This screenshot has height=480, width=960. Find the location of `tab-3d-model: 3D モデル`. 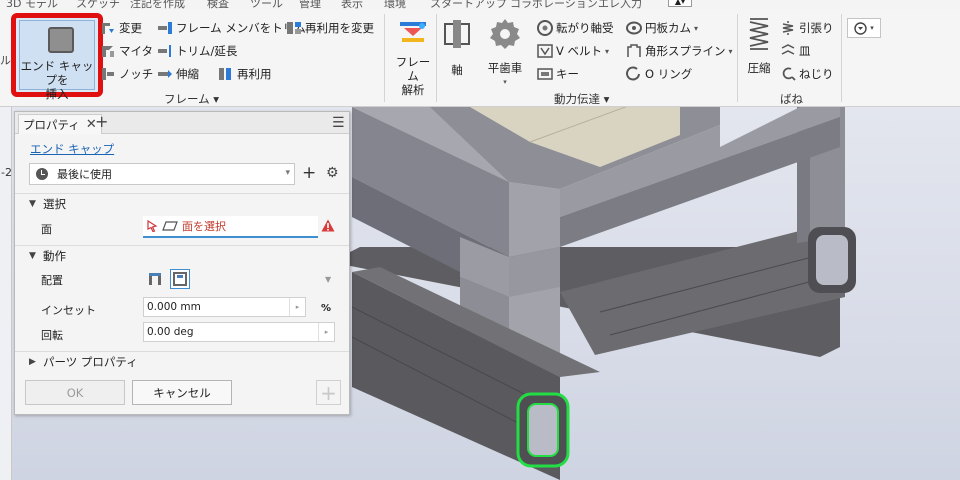

tab-3d-model: 3D モデル is located at coordinates (32, 5).